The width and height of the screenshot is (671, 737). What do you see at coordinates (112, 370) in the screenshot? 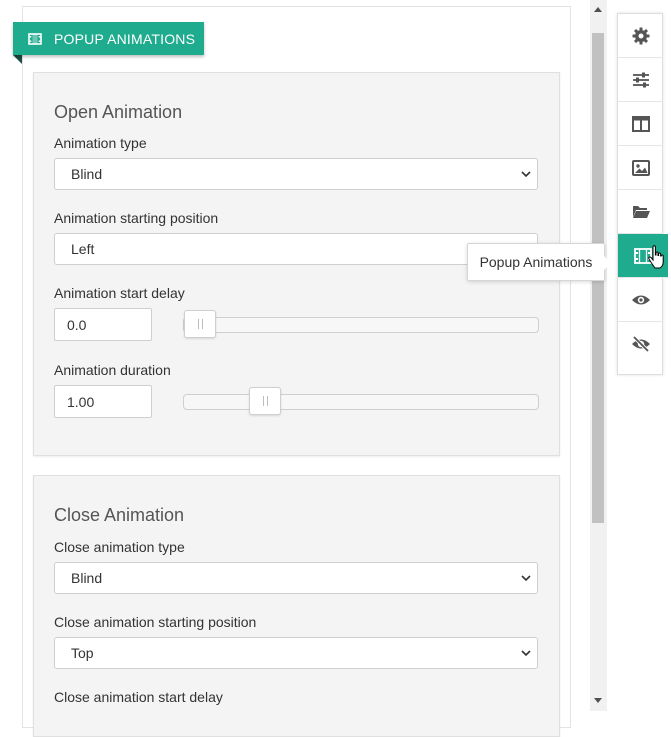
I see `animation-duration-label: Animation duration` at bounding box center [112, 370].